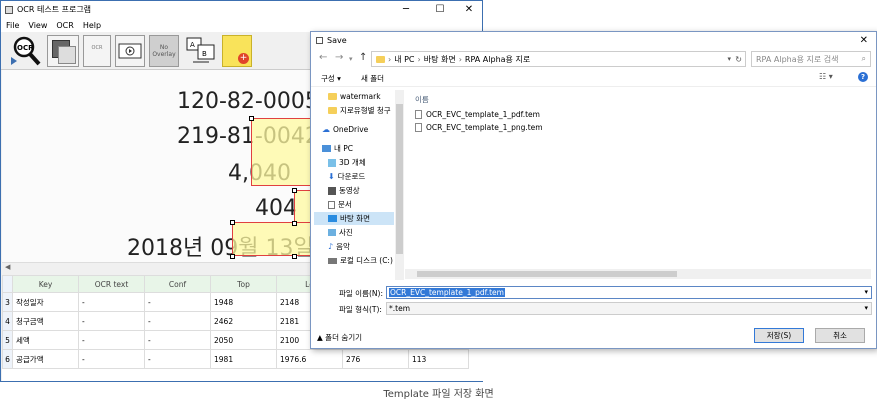 Image resolution: width=877 pixels, height=407 pixels. What do you see at coordinates (359, 110) in the screenshot?
I see `tree-item-giro: 지로유형별 청구` at bounding box center [359, 110].